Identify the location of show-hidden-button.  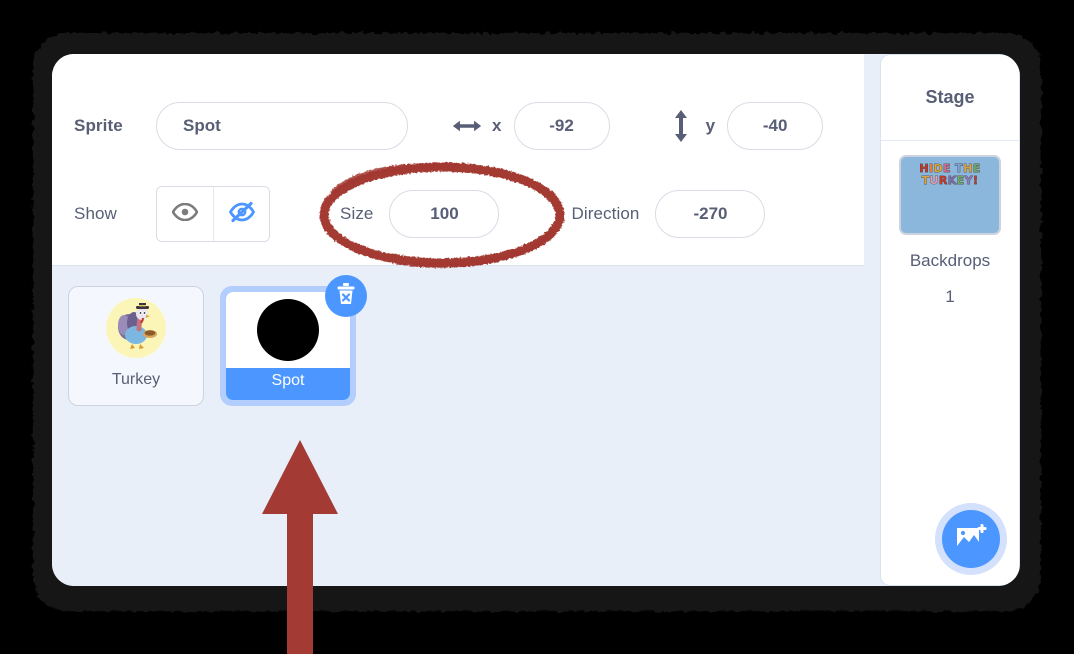
(241, 214).